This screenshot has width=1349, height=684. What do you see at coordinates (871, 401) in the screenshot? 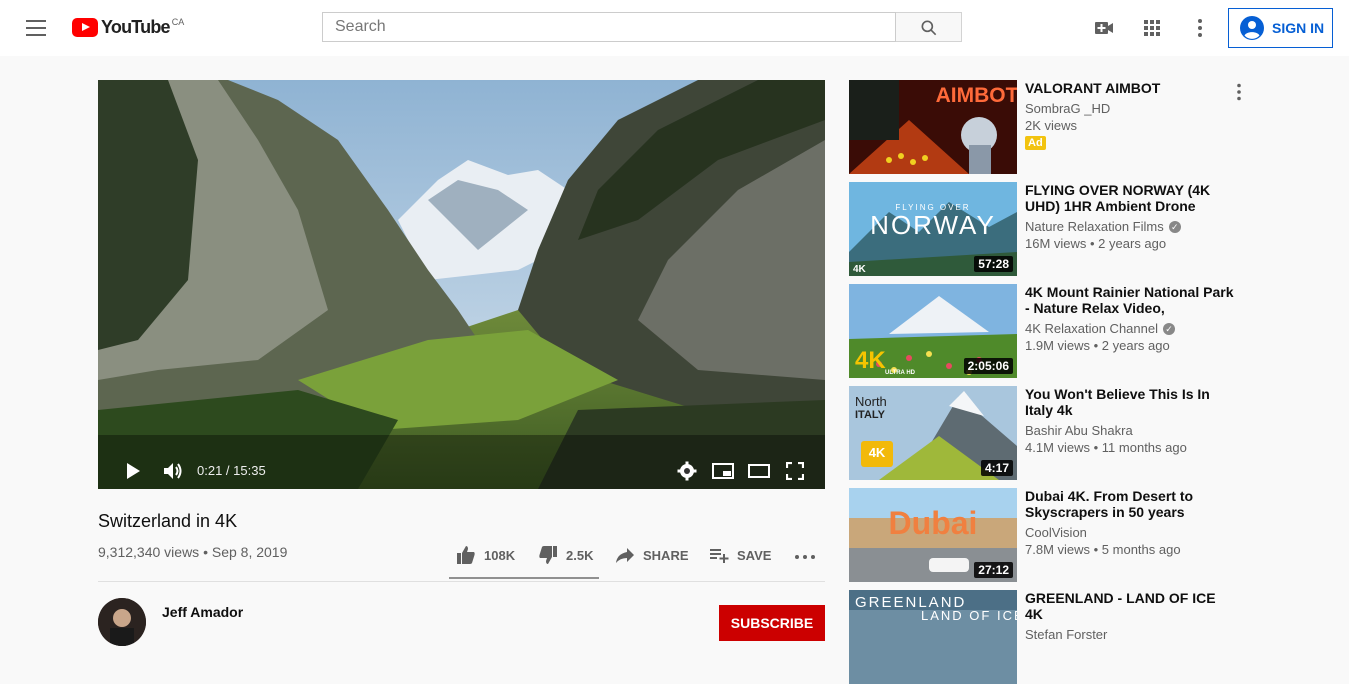
I see `north-text: North` at bounding box center [871, 401].